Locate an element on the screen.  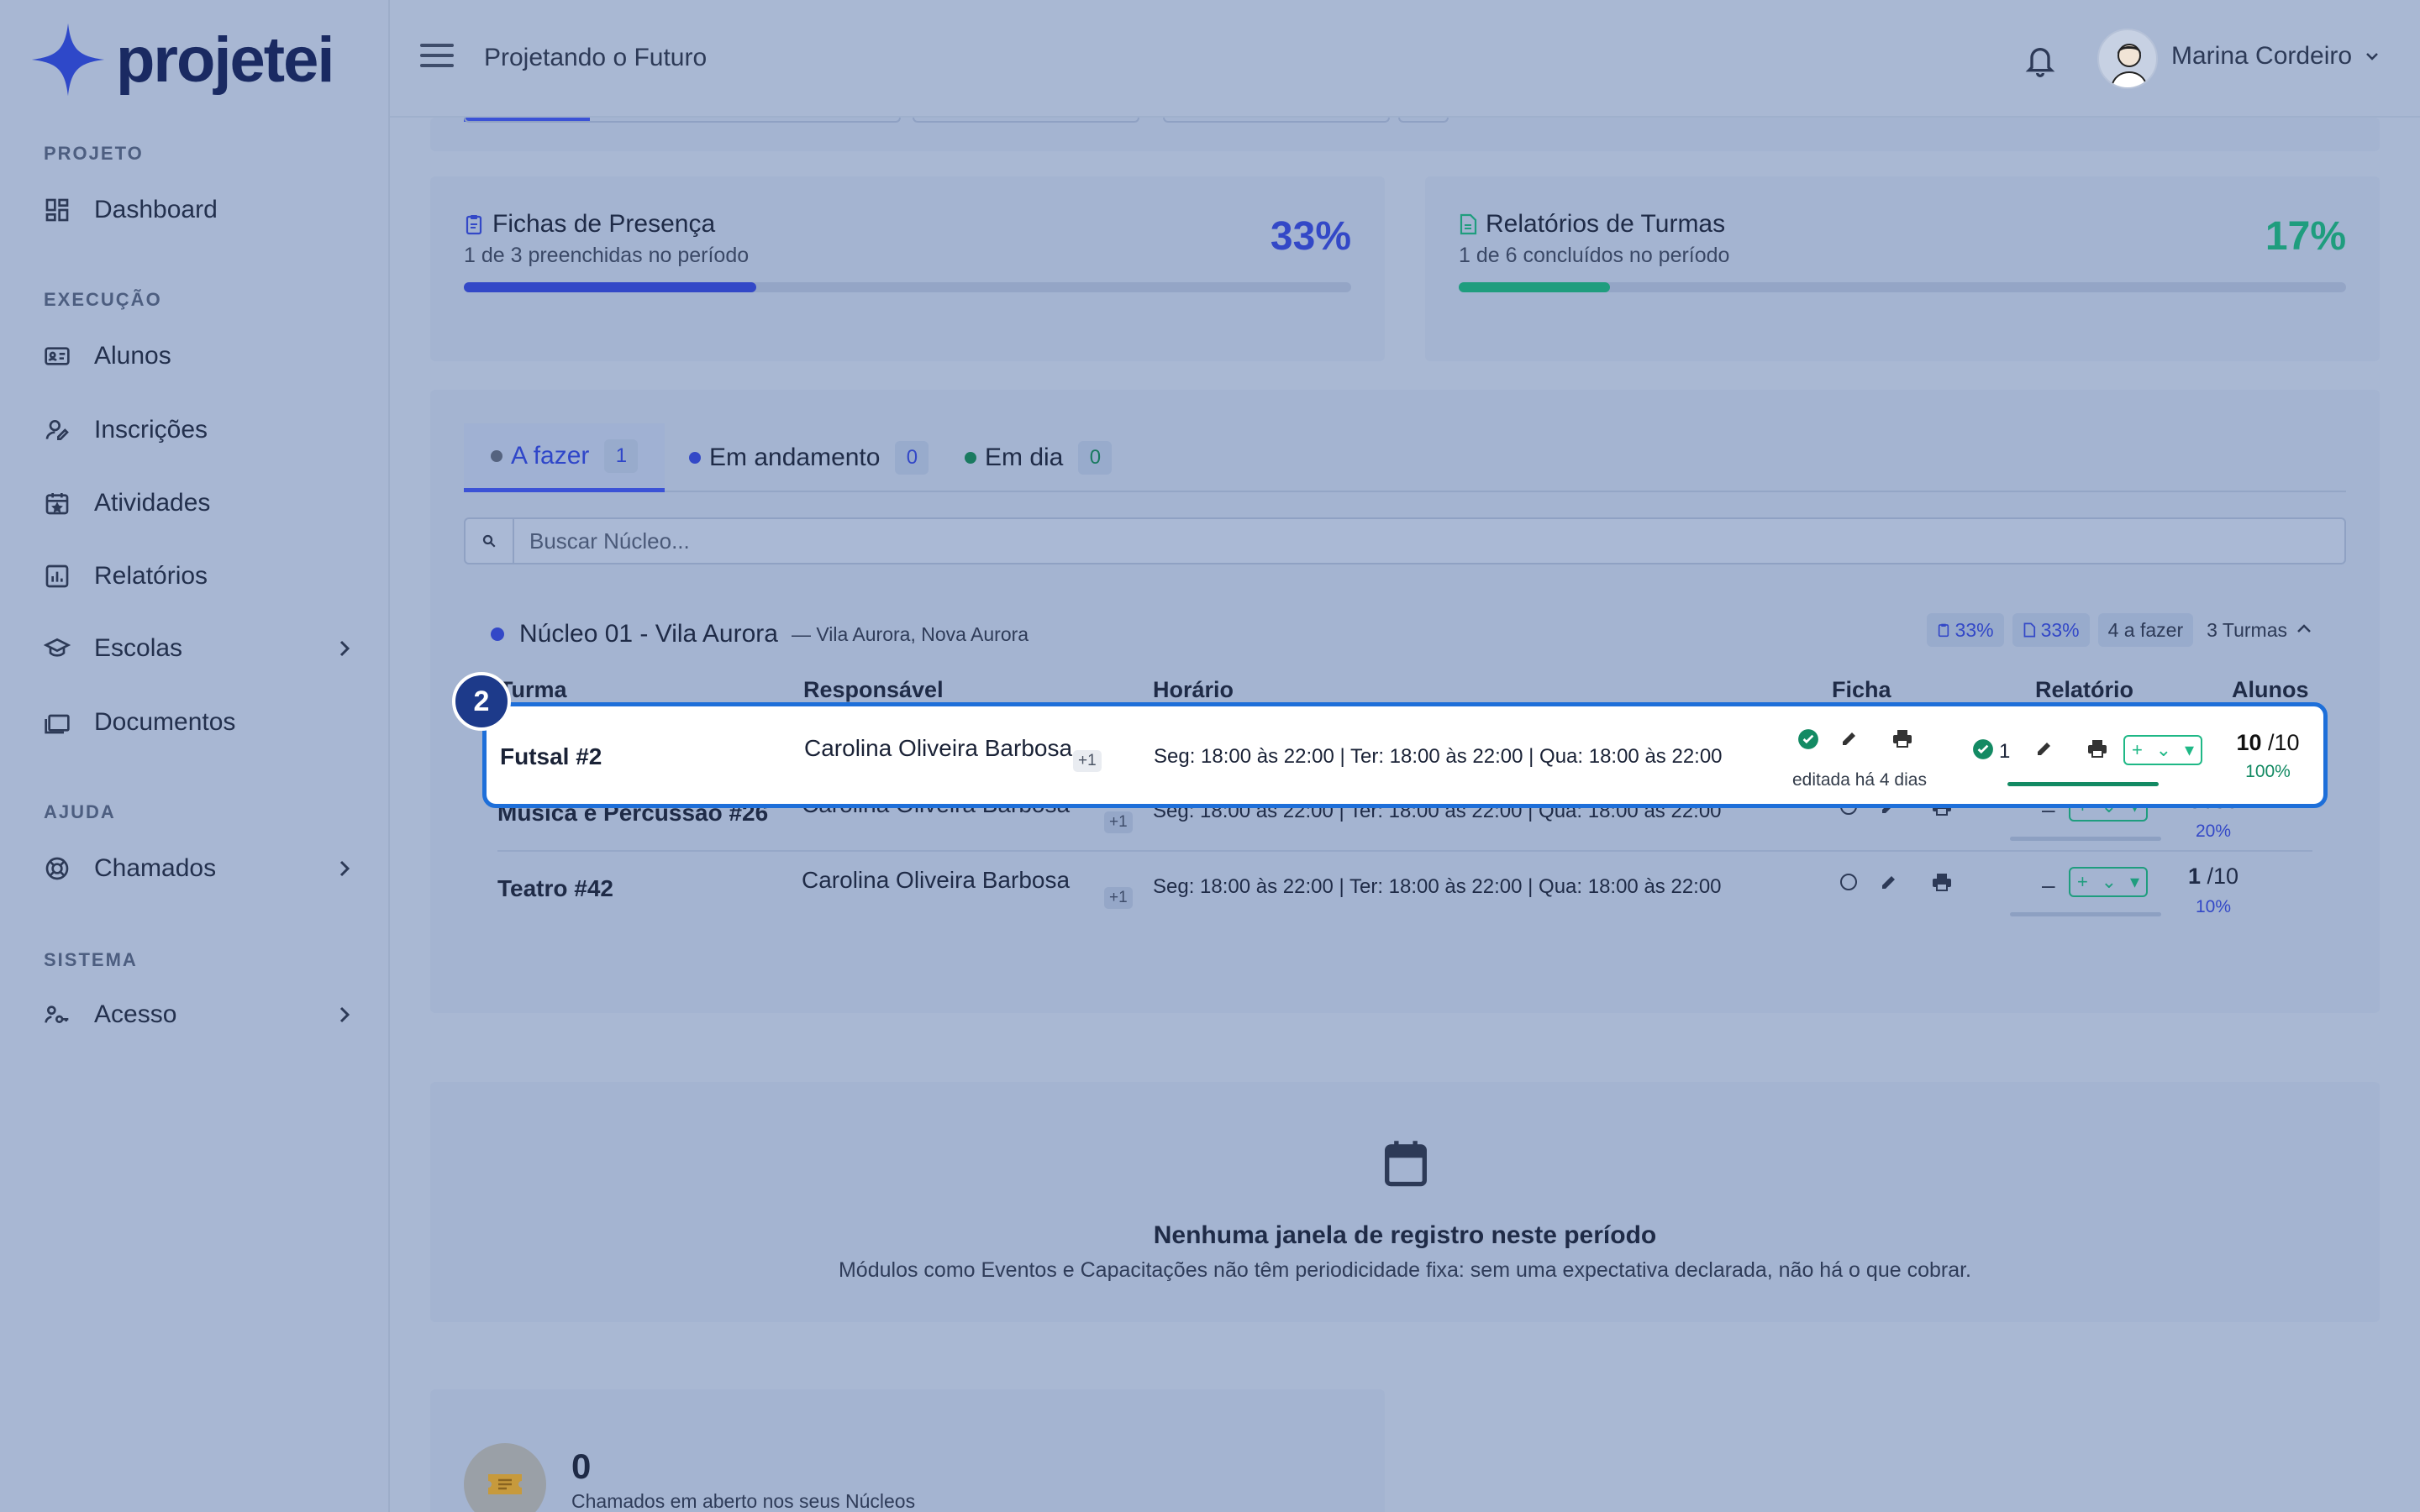
chamados-card: 0 Chamados em aberto nos seus Núcleos is located at coordinates (907, 1450).